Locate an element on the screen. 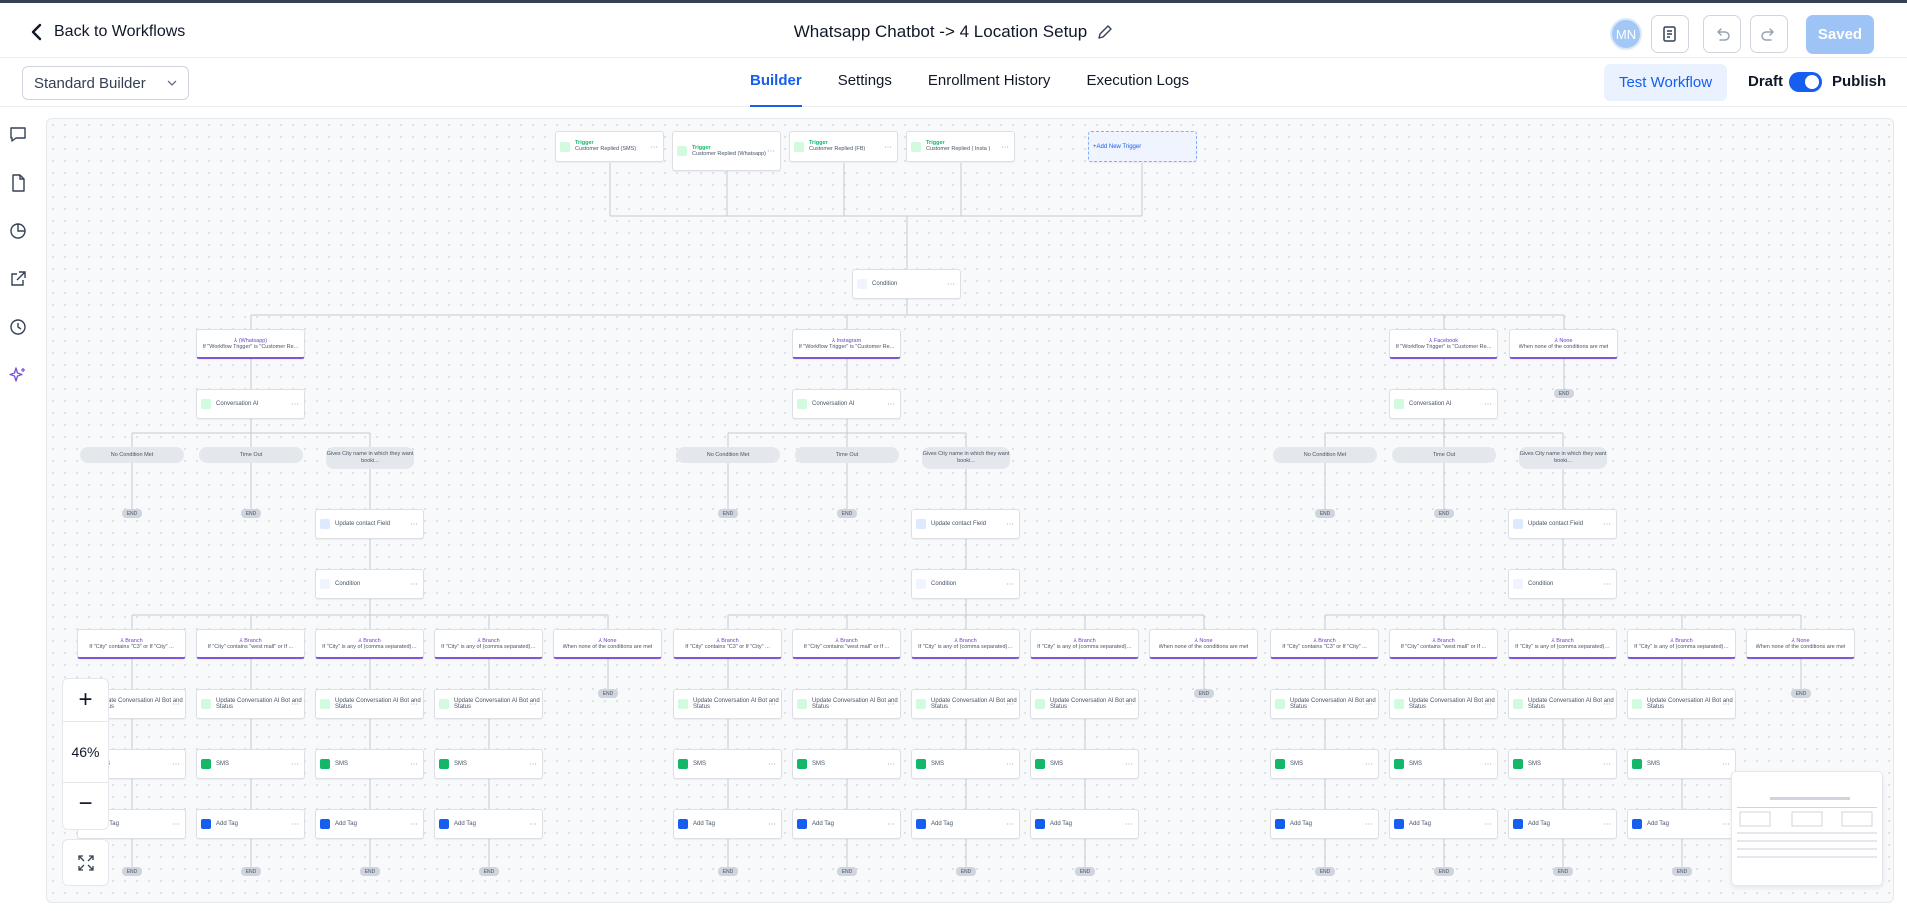 This screenshot has width=1907, height=911. tab-builder: Builder is located at coordinates (776, 83).